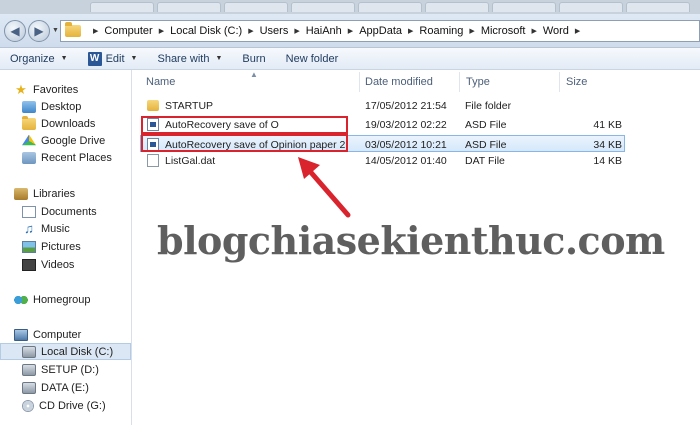 The height and width of the screenshot is (425, 700). Describe the element at coordinates (406, 124) in the screenshot. I see `file-date: 19/03/2012 02:22` at that location.